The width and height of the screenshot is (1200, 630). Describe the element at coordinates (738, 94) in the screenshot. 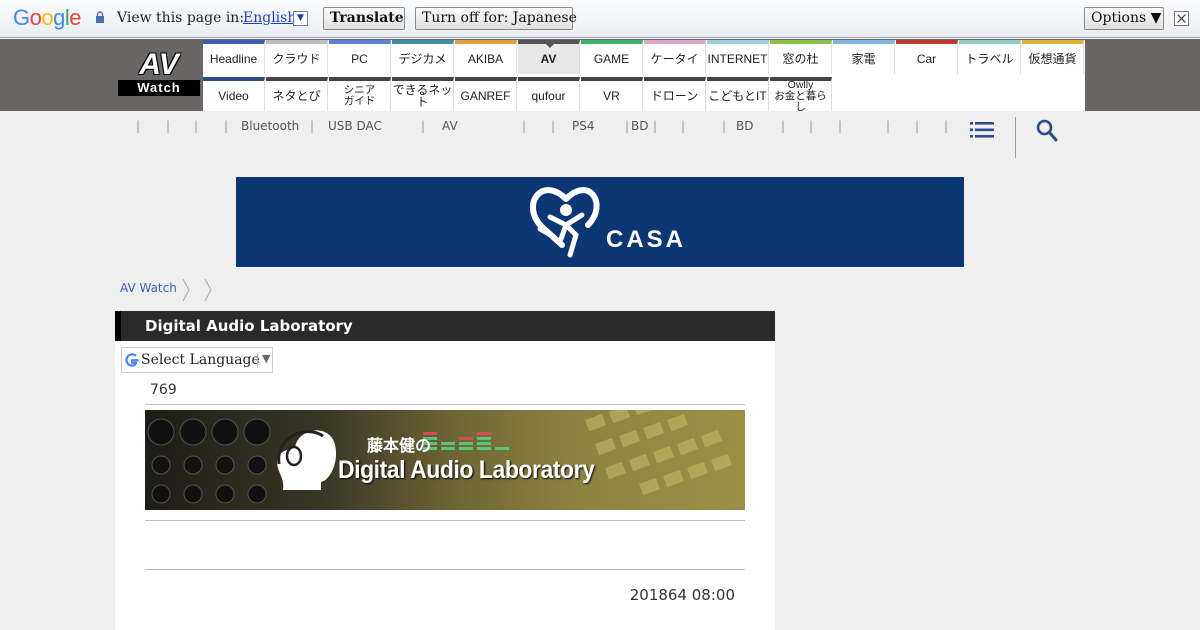

I see `nav-tab: こどもとIT` at that location.